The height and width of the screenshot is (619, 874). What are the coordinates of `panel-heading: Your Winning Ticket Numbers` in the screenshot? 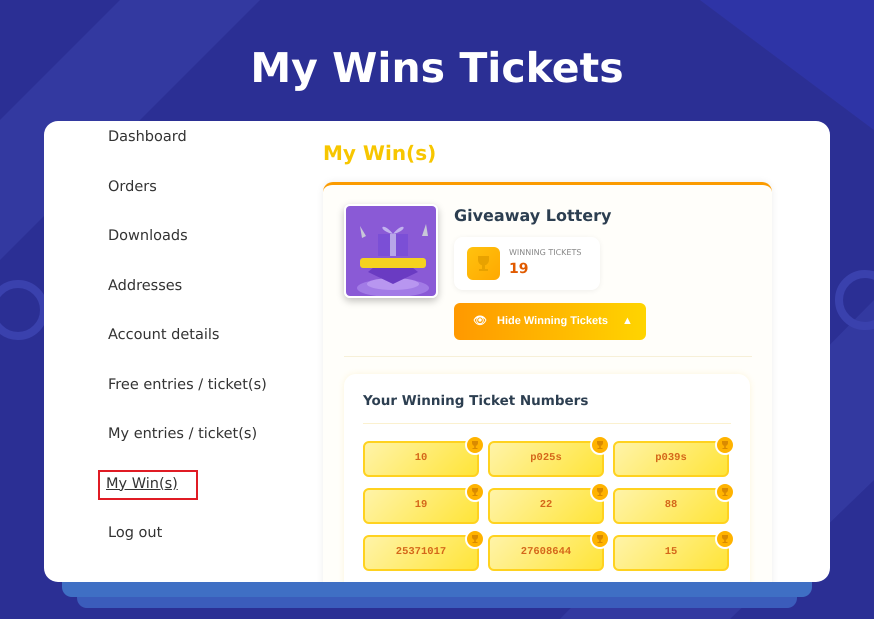 It's located at (547, 407).